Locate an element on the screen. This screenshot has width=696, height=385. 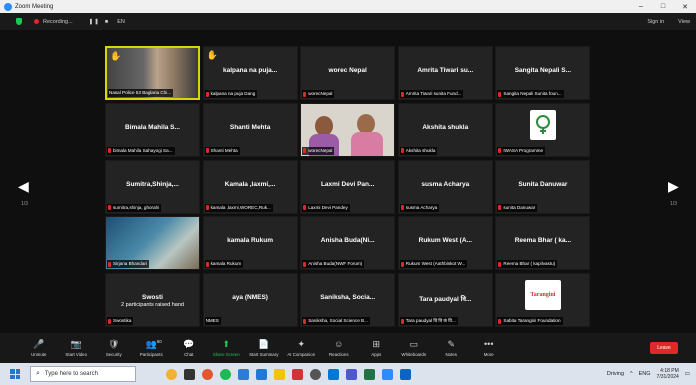
edge-app-icon is located at coordinates (261, 374).